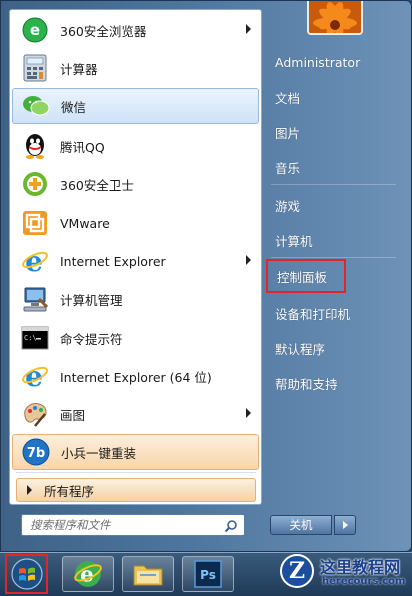 Image resolution: width=412 pixels, height=596 pixels. Describe the element at coordinates (135, 106) in the screenshot. I see `program-item-wechat: 微信` at that location.